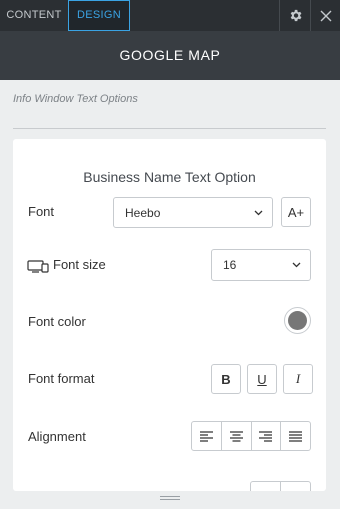  I want to click on font-label: Font, so click(41, 211).